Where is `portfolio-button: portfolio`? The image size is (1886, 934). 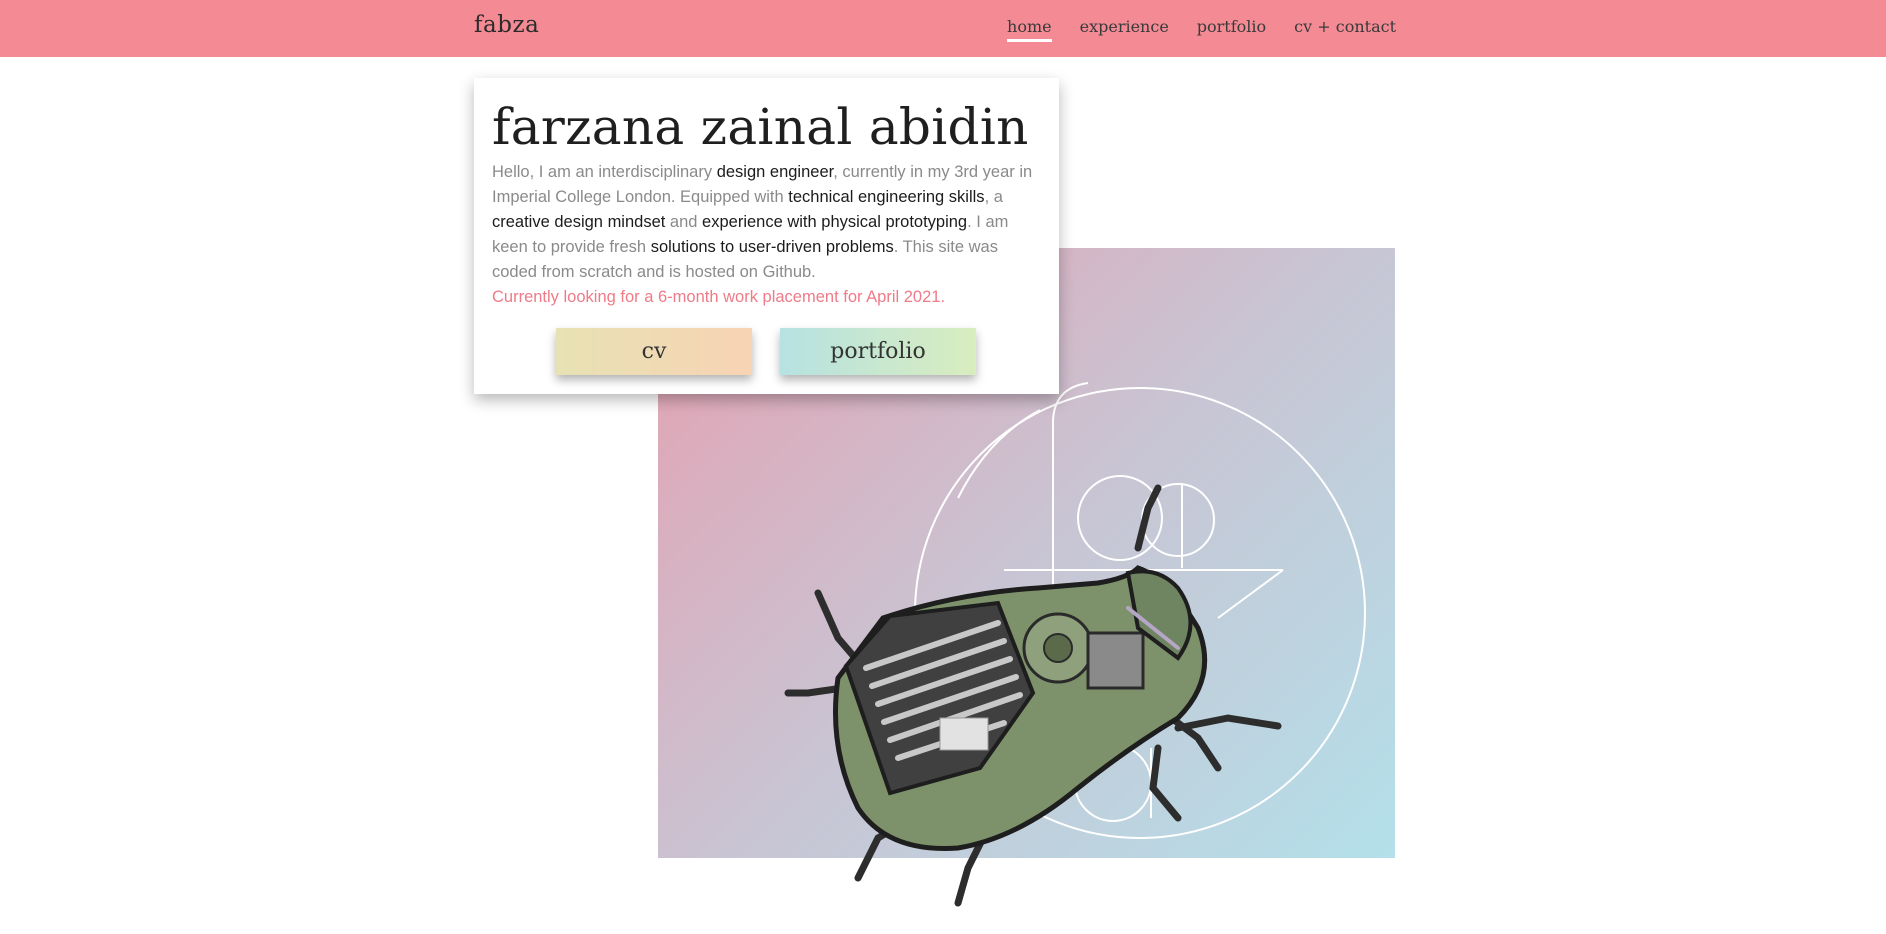
portfolio-button: portfolio is located at coordinates (878, 351).